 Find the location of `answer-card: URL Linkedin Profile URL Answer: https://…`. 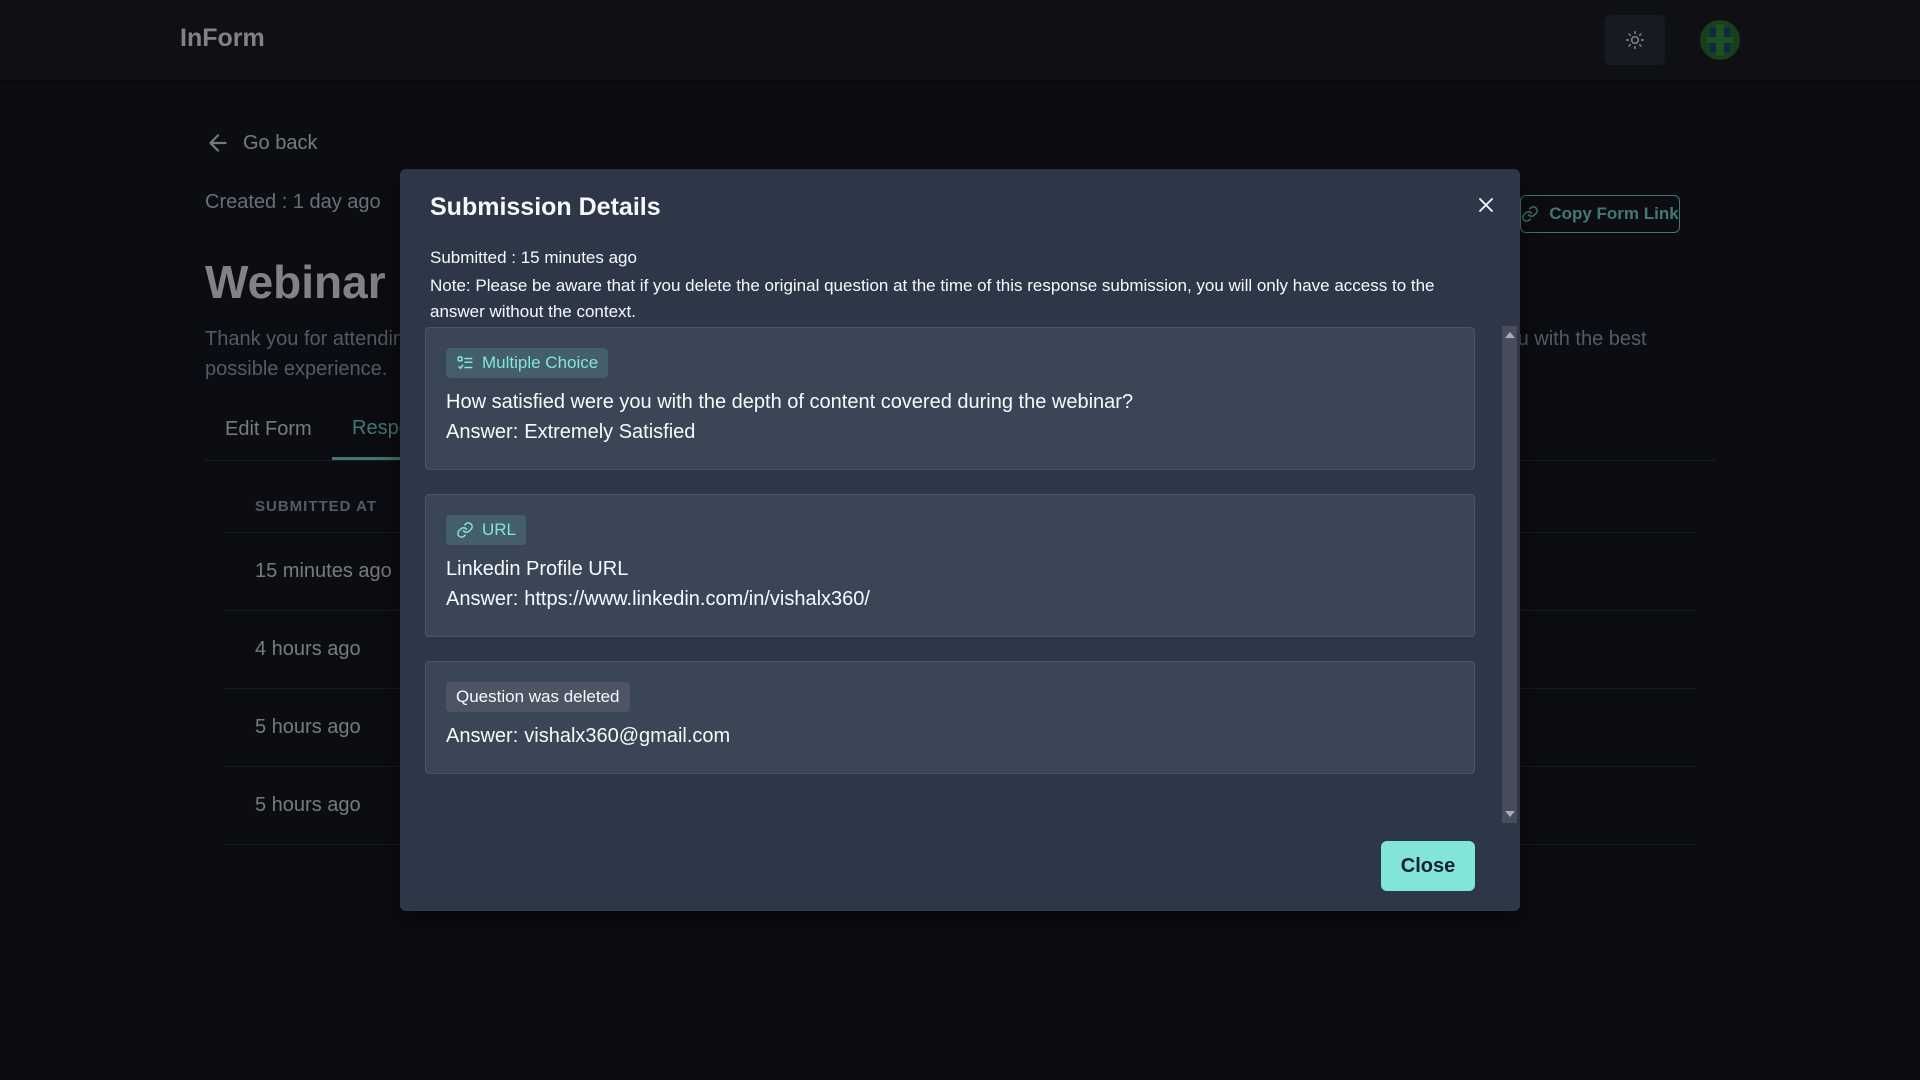

answer-card: URL Linkedin Profile URL Answer: https://… is located at coordinates (950, 565).